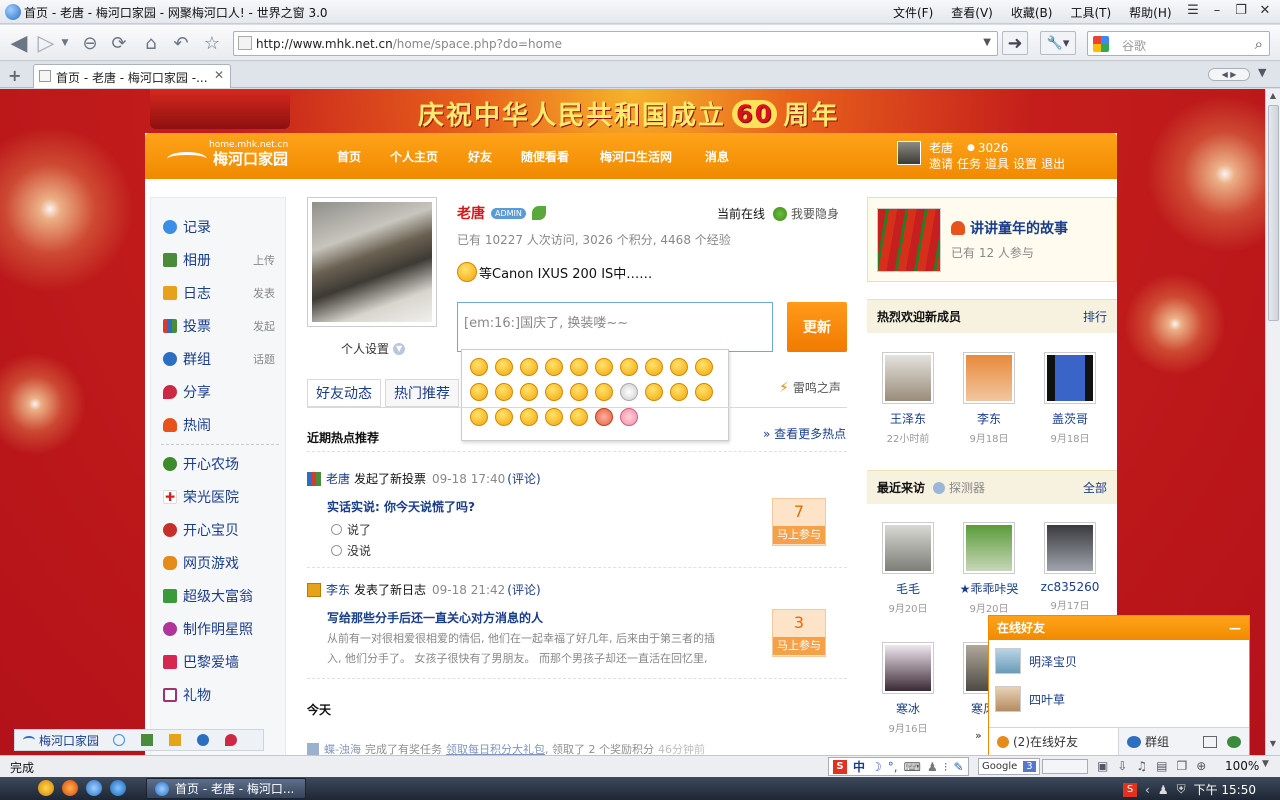 Image resolution: width=1280 pixels, height=800 pixels. I want to click on shield-icon: ⛨, so click(1181, 789).